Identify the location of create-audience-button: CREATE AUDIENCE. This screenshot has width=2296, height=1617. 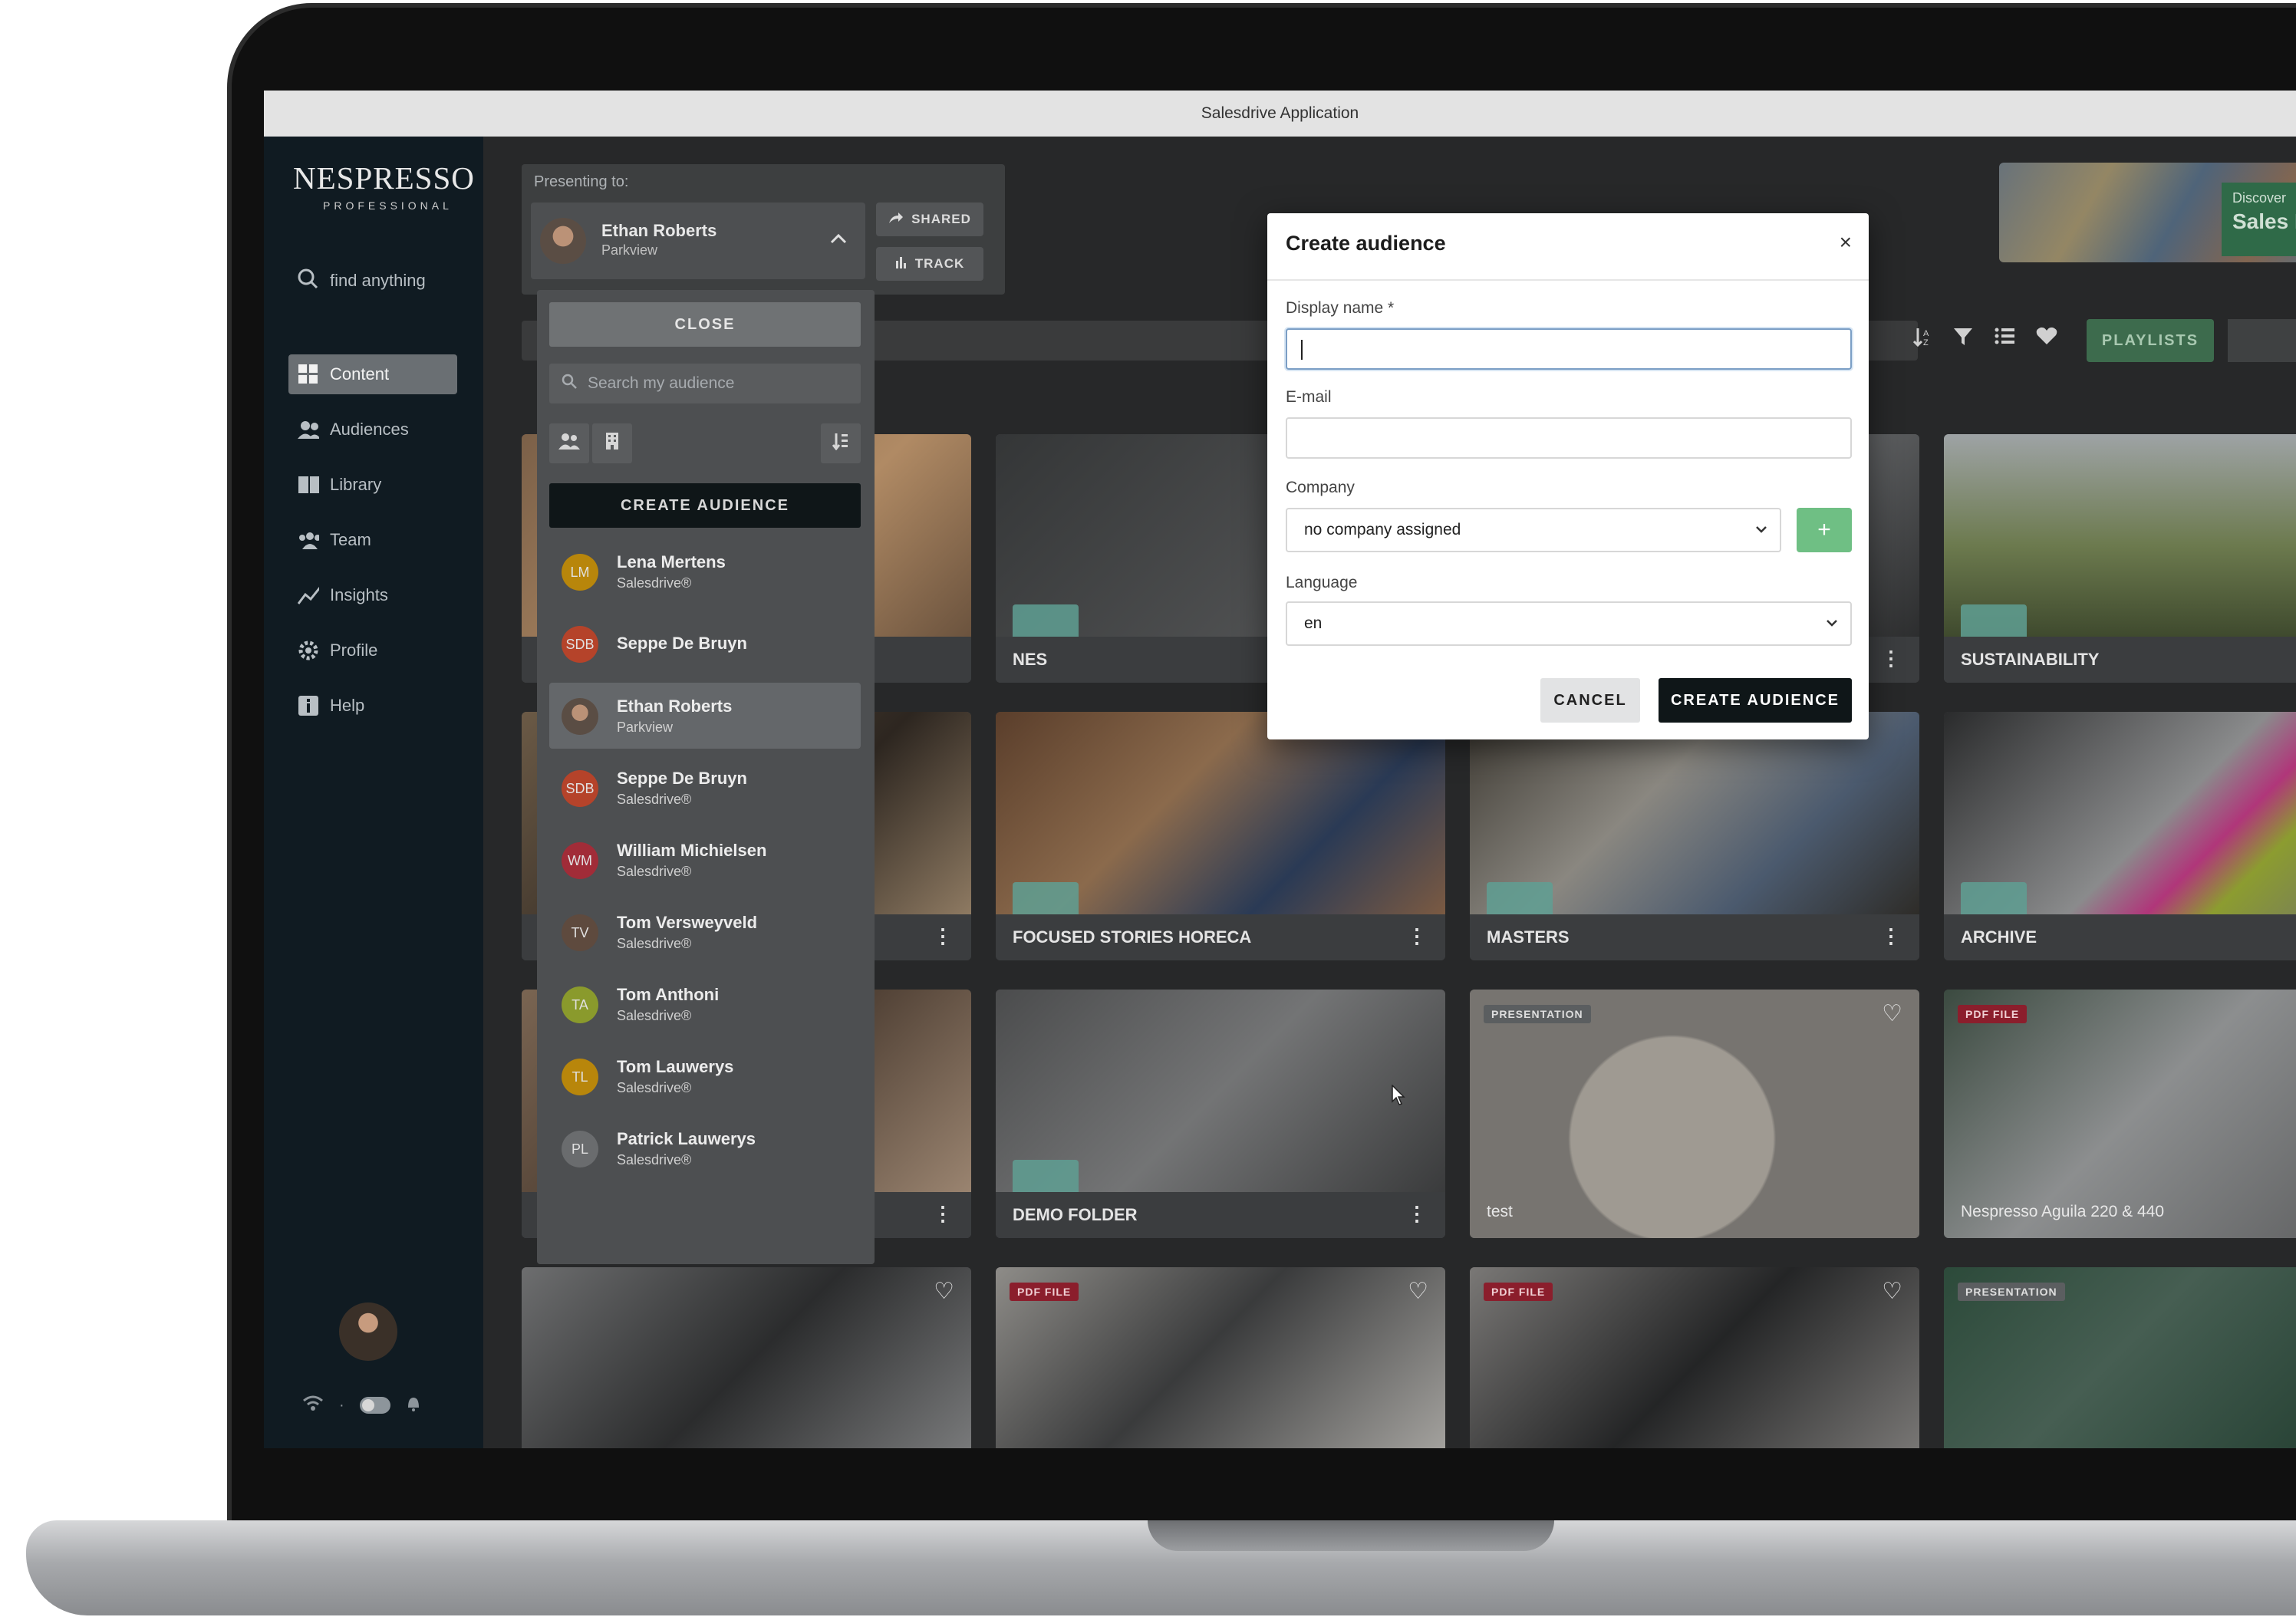
(705, 506).